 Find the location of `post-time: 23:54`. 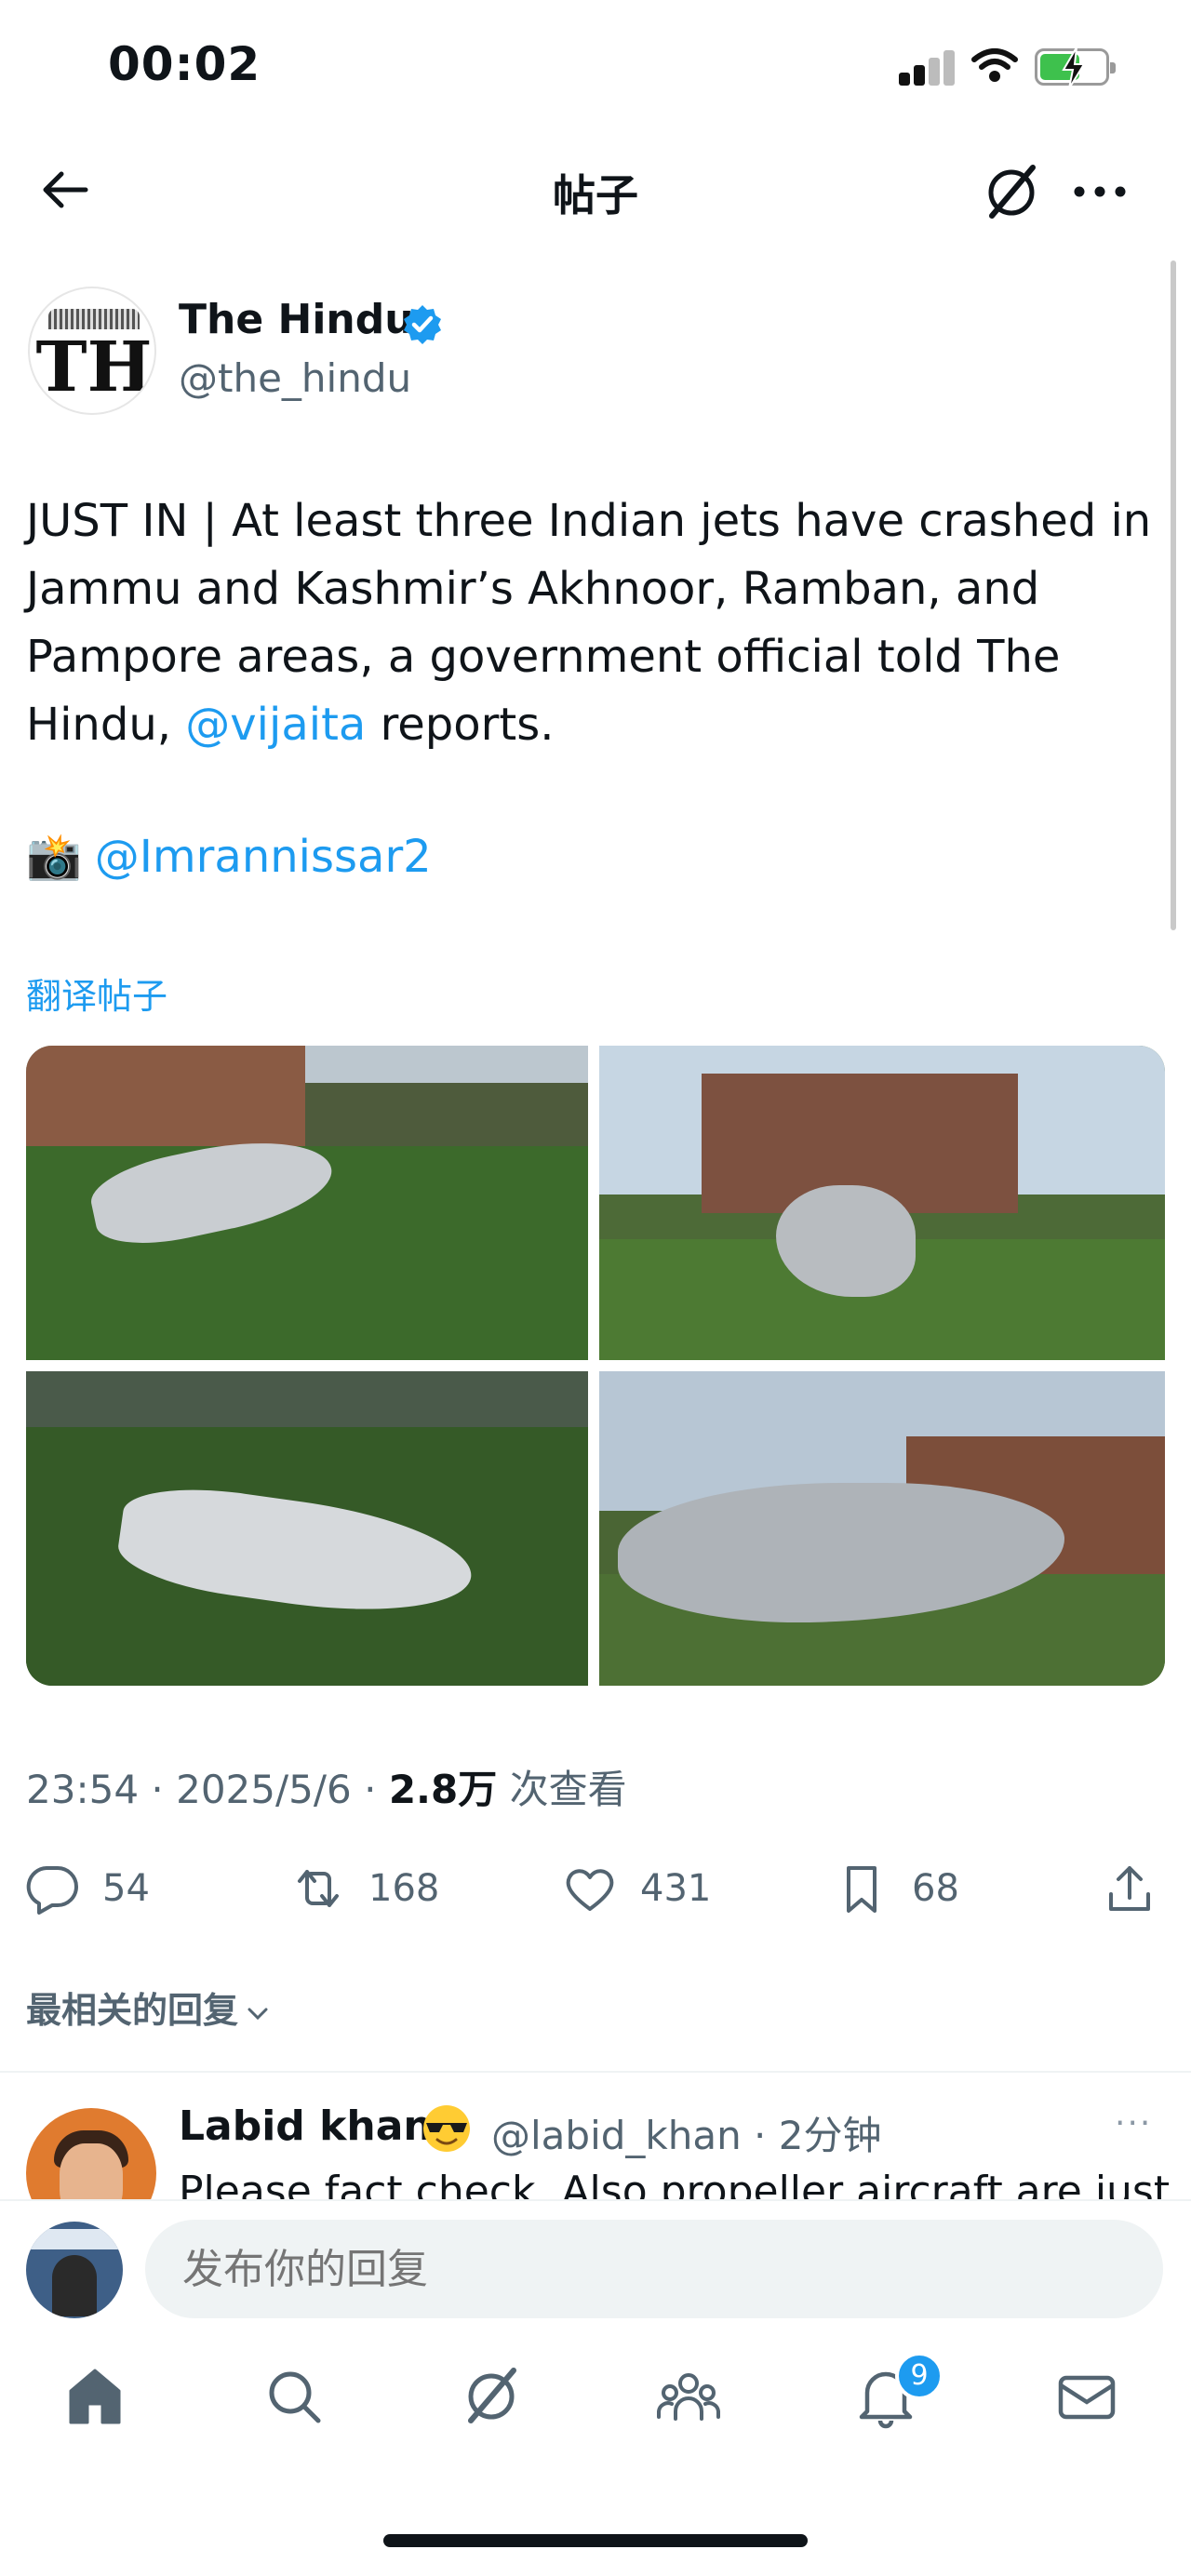

post-time: 23:54 is located at coordinates (83, 1789).